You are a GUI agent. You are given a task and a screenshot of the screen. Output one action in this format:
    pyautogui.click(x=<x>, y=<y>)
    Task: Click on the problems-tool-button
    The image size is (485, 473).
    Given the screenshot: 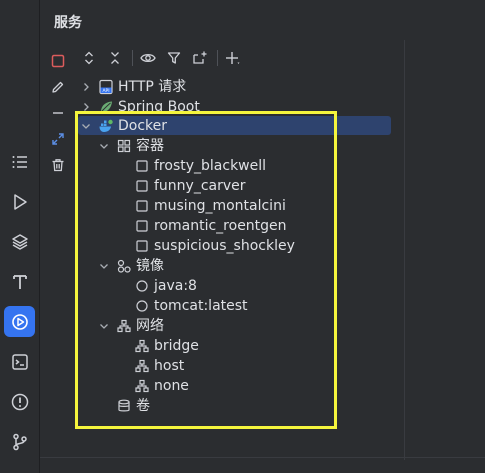 What is the action you would take?
    pyautogui.click(x=19, y=401)
    